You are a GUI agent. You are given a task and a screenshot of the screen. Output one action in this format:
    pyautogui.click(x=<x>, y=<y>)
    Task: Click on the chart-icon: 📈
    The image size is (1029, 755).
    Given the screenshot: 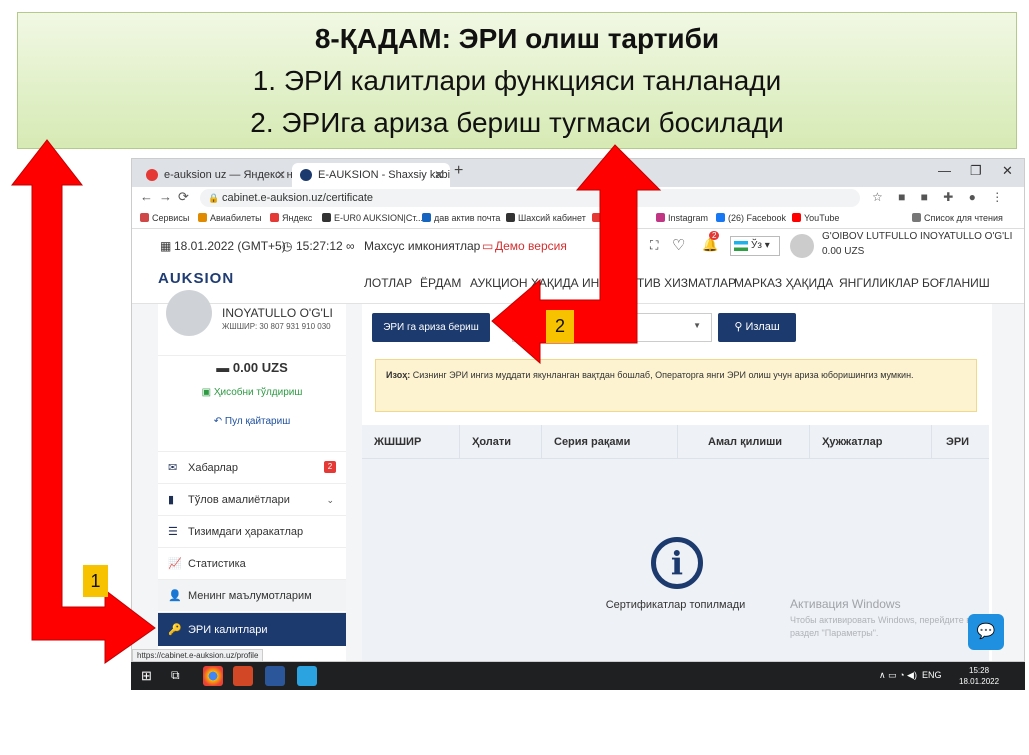 What is the action you would take?
    pyautogui.click(x=175, y=564)
    